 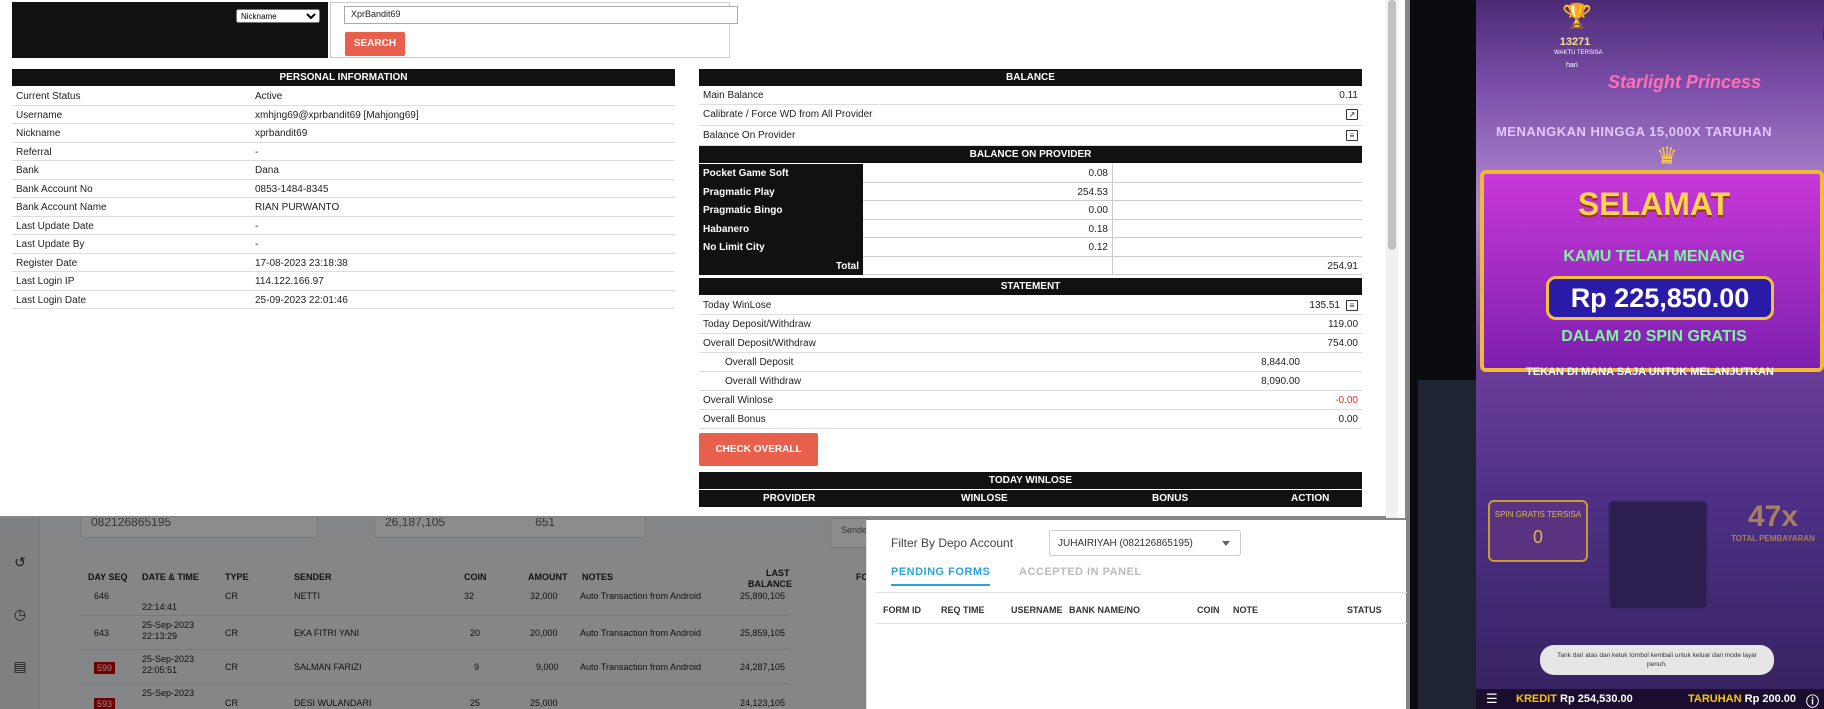 What do you see at coordinates (375, 30) in the screenshot?
I see `search-bar: Nickname XprBandit69 SEARCH` at bounding box center [375, 30].